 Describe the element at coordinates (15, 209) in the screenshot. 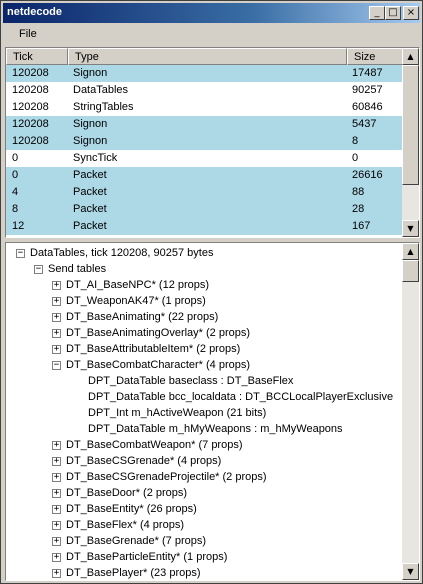

I see `cell-tick: 8` at that location.